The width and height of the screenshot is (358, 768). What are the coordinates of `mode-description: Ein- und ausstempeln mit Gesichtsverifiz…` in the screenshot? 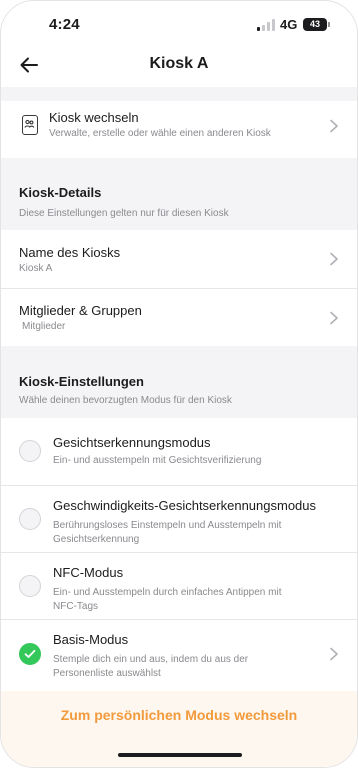 It's located at (157, 460).